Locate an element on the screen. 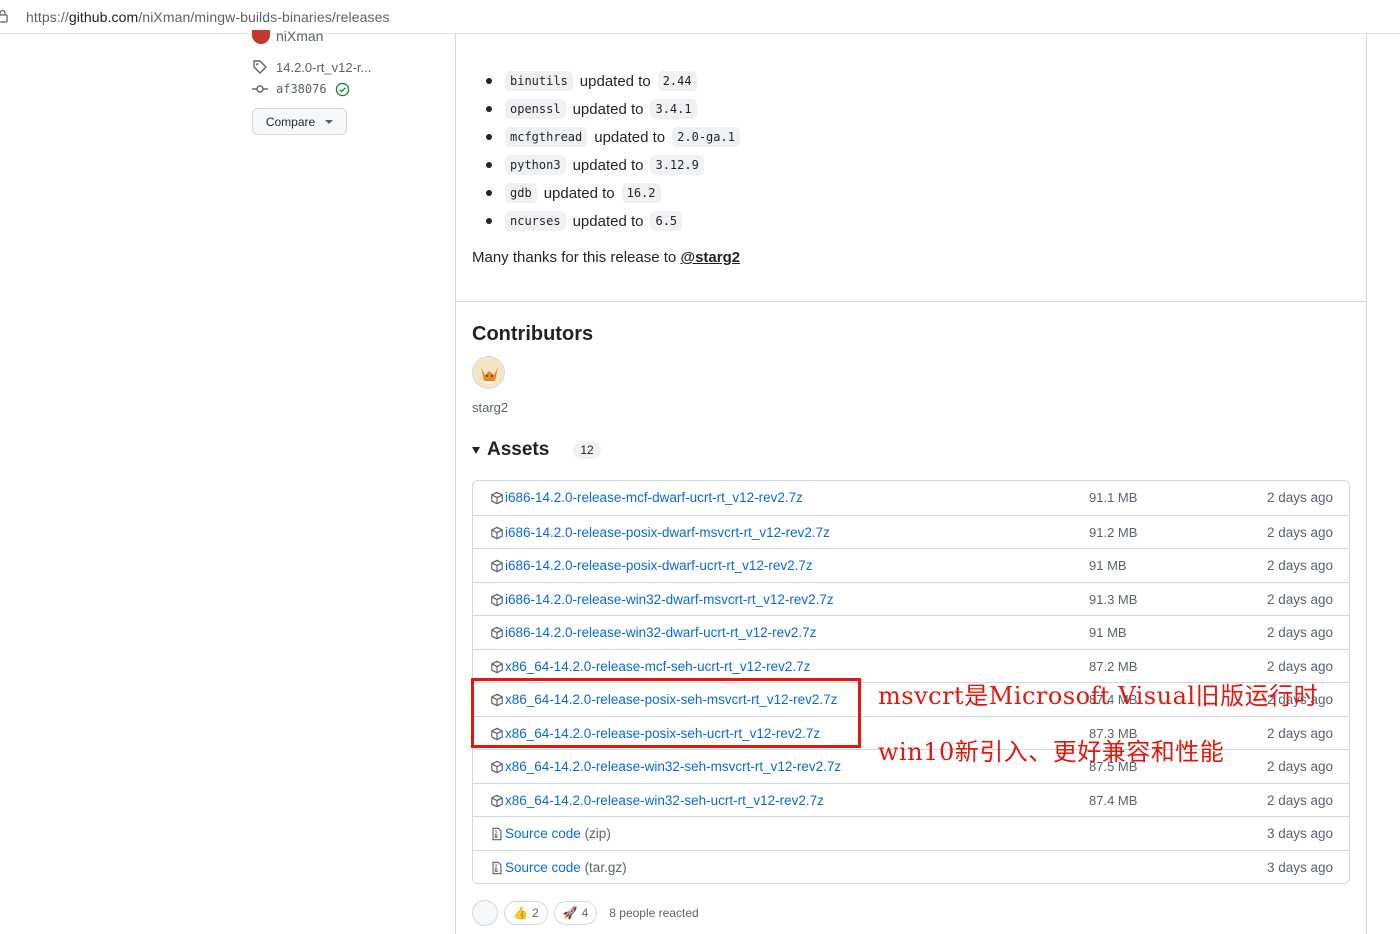 This screenshot has height=934, width=1400. commit-hash: af38076 is located at coordinates (301, 89).